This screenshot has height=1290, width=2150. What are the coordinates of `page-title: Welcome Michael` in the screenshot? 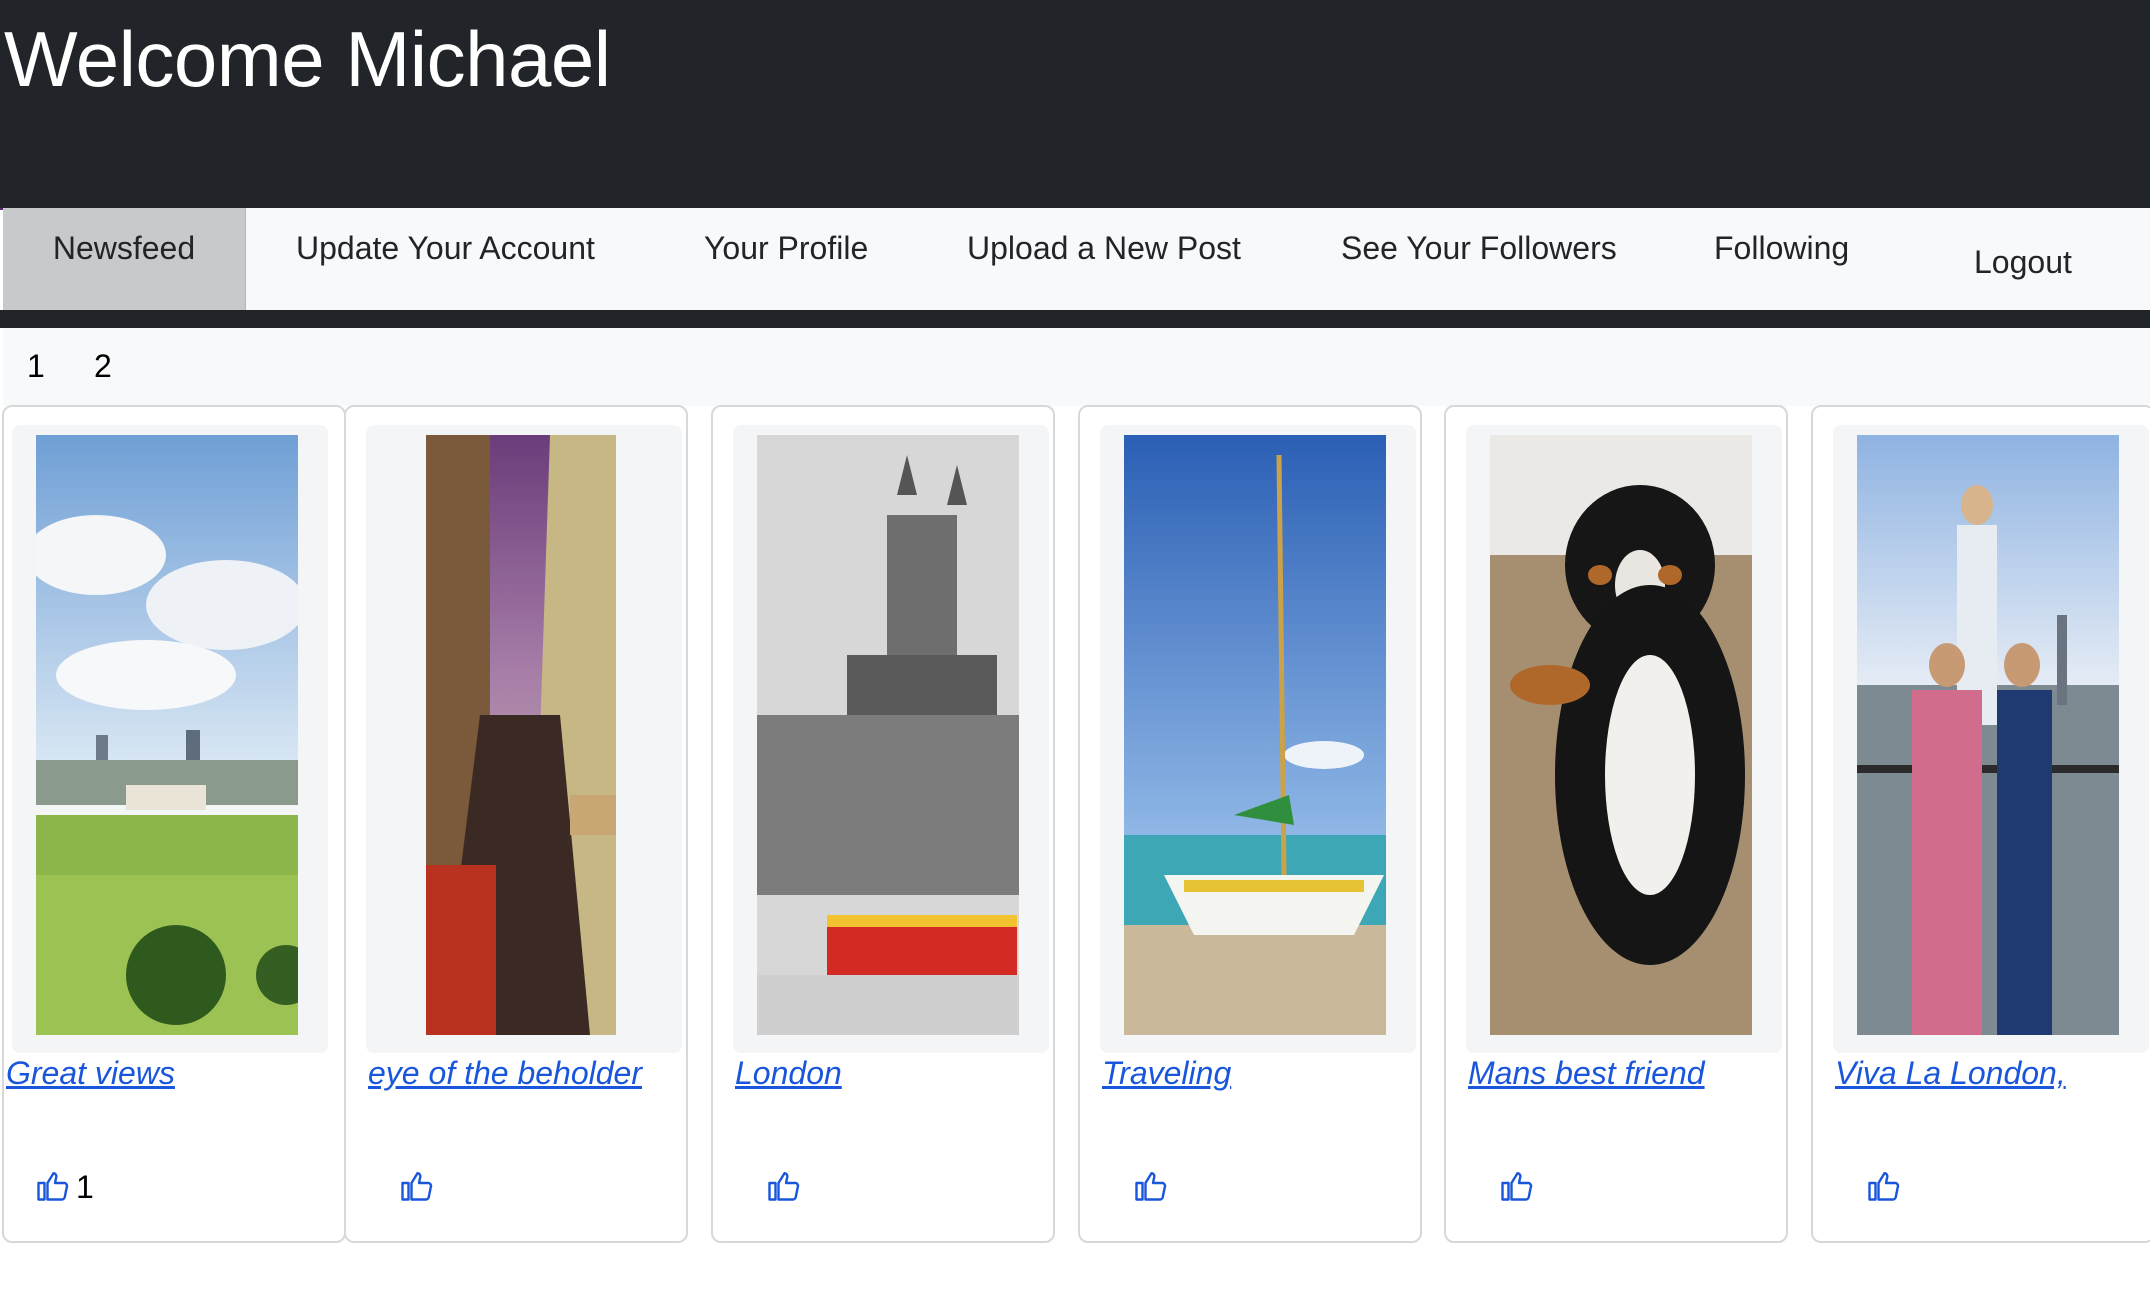 It's located at (307, 59).